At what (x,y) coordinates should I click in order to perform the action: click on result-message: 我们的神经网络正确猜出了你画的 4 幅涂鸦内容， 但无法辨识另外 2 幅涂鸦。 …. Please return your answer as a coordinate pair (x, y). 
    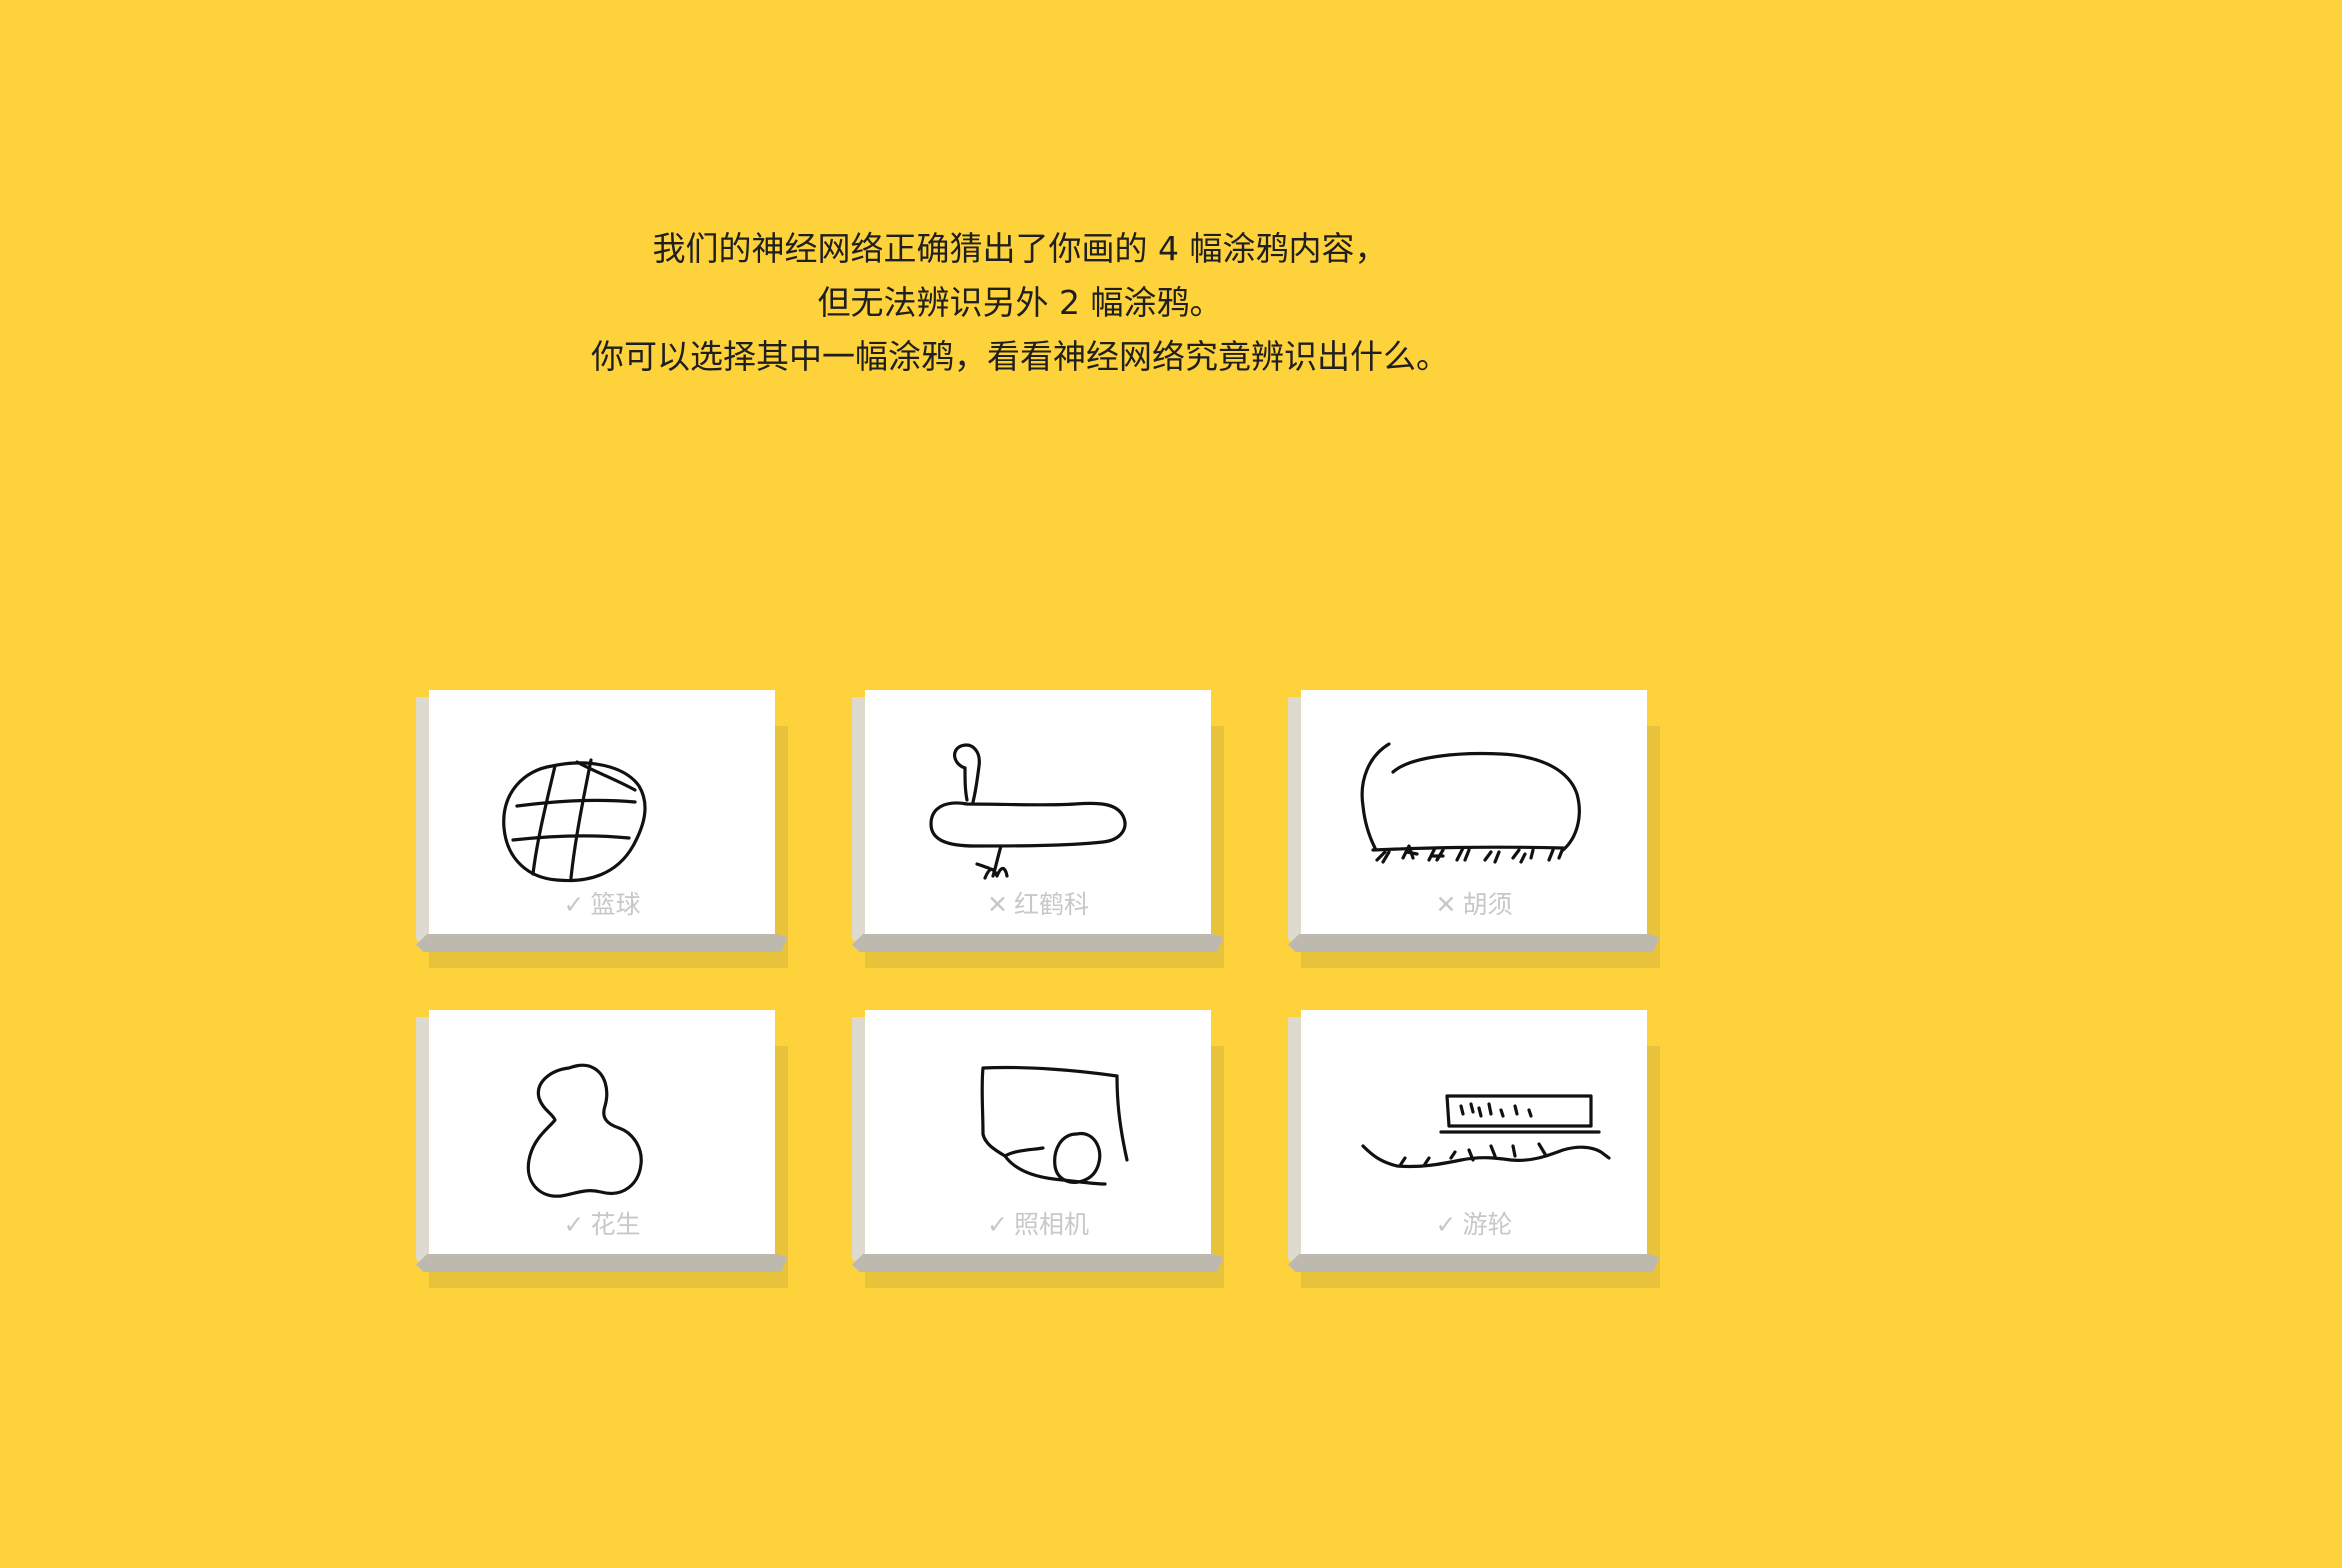
    Looking at the image, I should click on (1020, 303).